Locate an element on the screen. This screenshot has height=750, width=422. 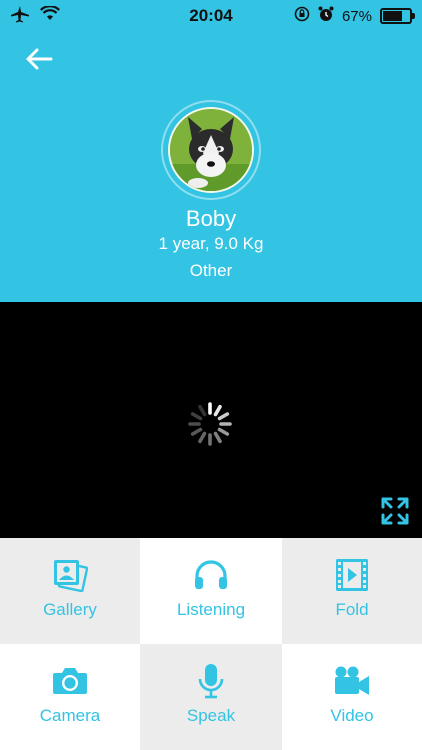
speak-button: Speak is located at coordinates (211, 697).